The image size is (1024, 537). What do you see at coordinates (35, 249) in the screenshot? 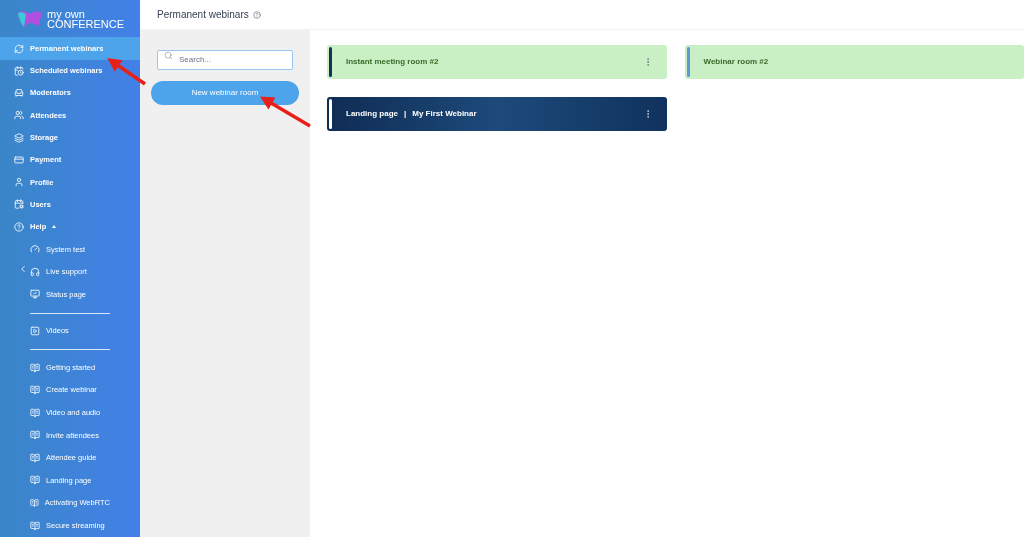
I see `gauge-icon` at bounding box center [35, 249].